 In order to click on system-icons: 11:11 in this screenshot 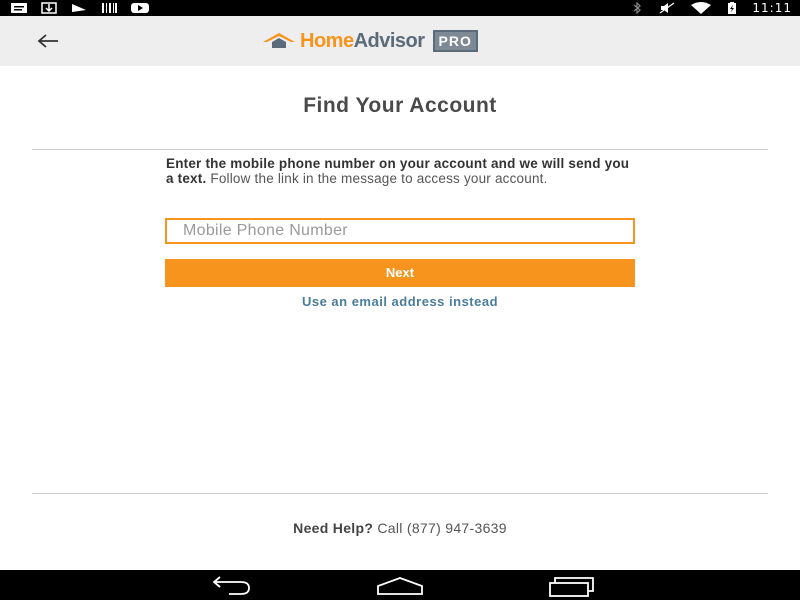, I will do `click(711, 8)`.